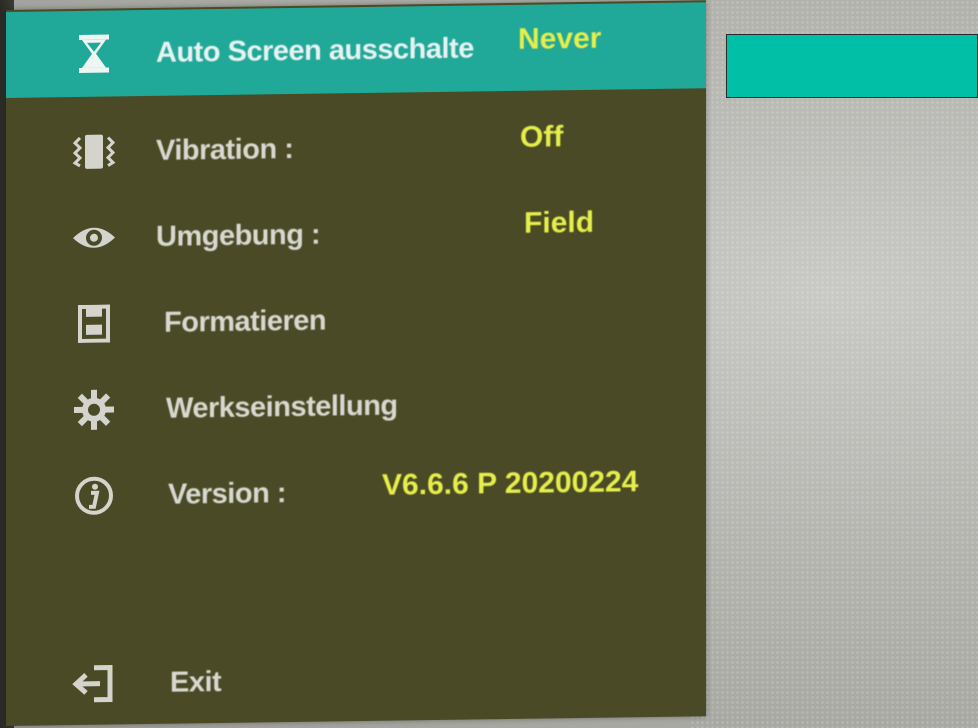 The image size is (978, 728). I want to click on menu-item-label: Vibration :, so click(225, 149).